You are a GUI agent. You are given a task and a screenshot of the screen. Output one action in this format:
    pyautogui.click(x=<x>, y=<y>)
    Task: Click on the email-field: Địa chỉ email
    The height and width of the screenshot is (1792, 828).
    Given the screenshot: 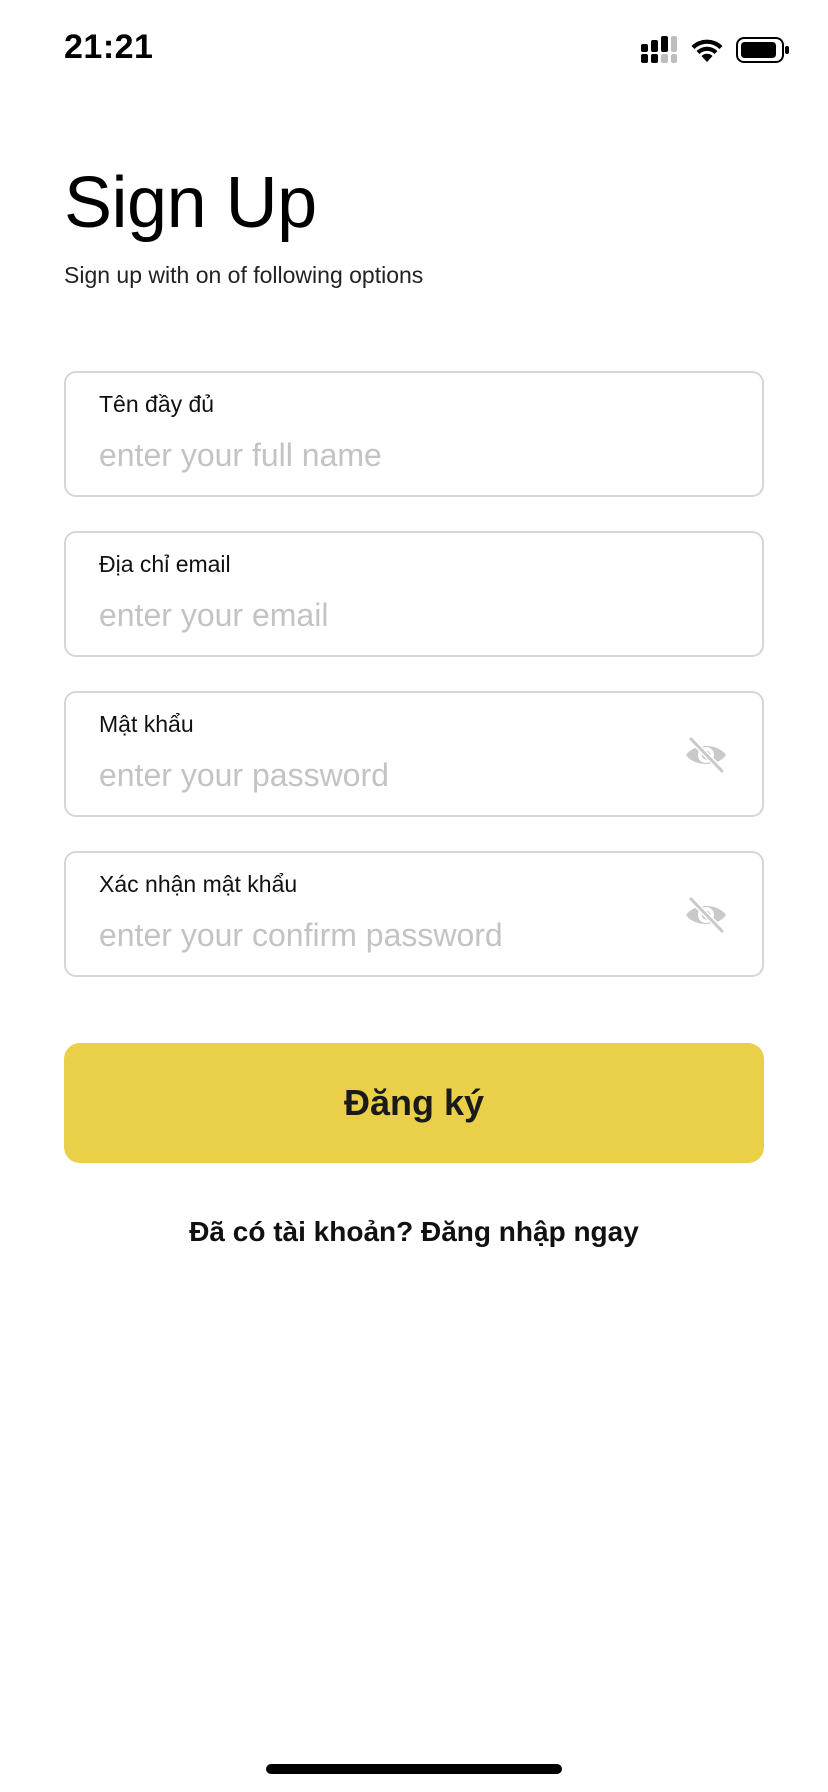 What is the action you would take?
    pyautogui.click(x=414, y=594)
    